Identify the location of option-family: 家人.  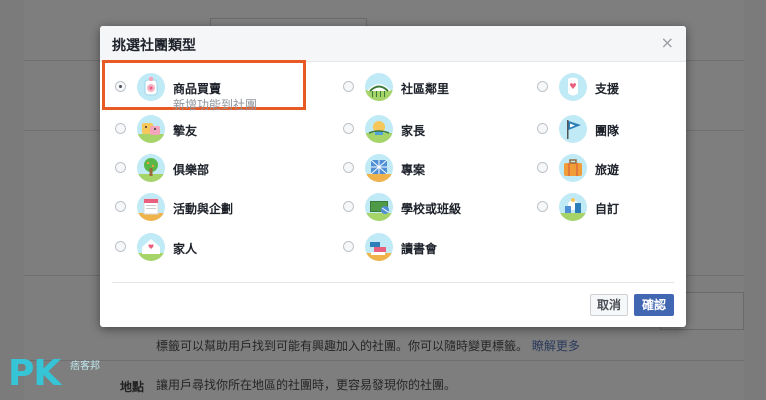
(195, 248).